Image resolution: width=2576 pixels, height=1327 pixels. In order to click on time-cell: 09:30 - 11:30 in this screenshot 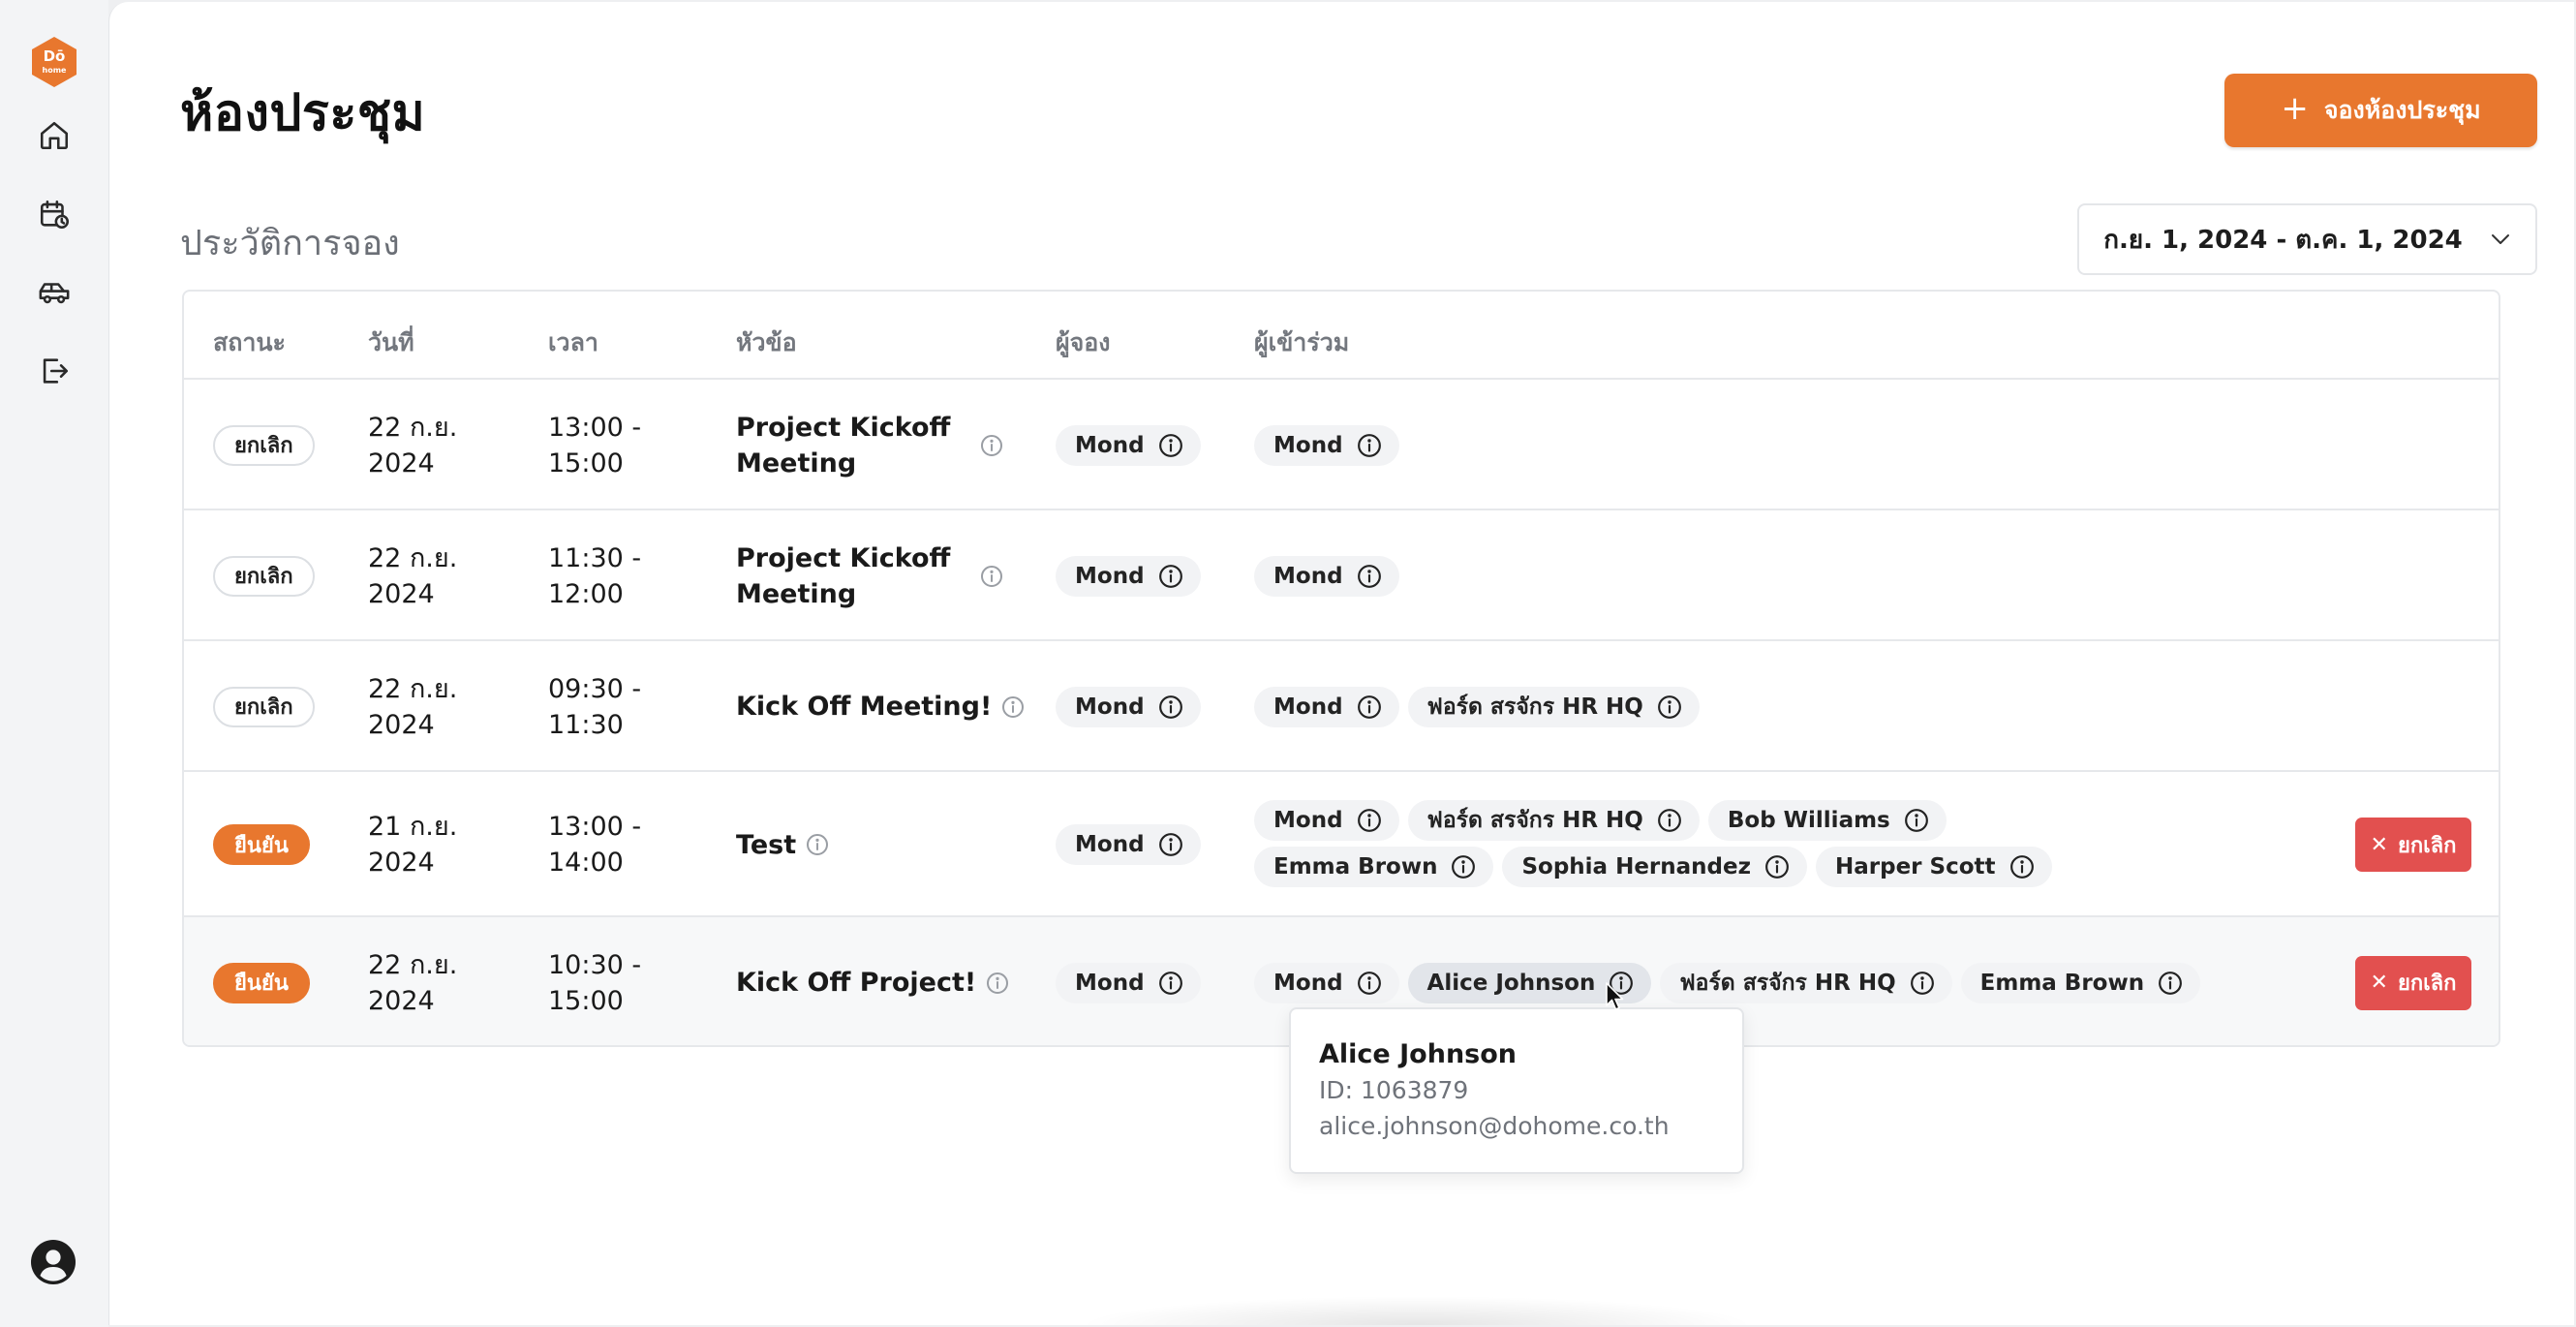, I will do `click(594, 707)`.